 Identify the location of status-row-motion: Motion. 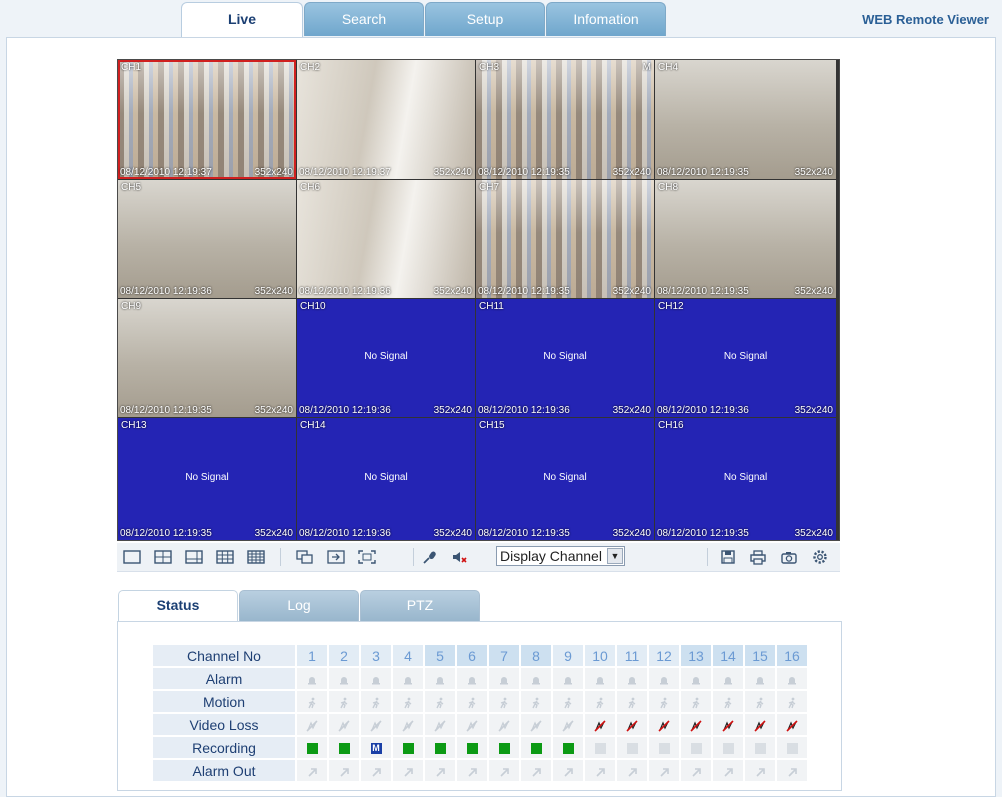
(480, 701).